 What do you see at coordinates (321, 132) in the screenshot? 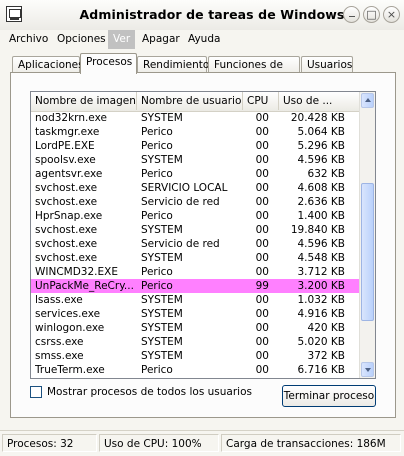
I see `process-memory: 5.064 KB` at bounding box center [321, 132].